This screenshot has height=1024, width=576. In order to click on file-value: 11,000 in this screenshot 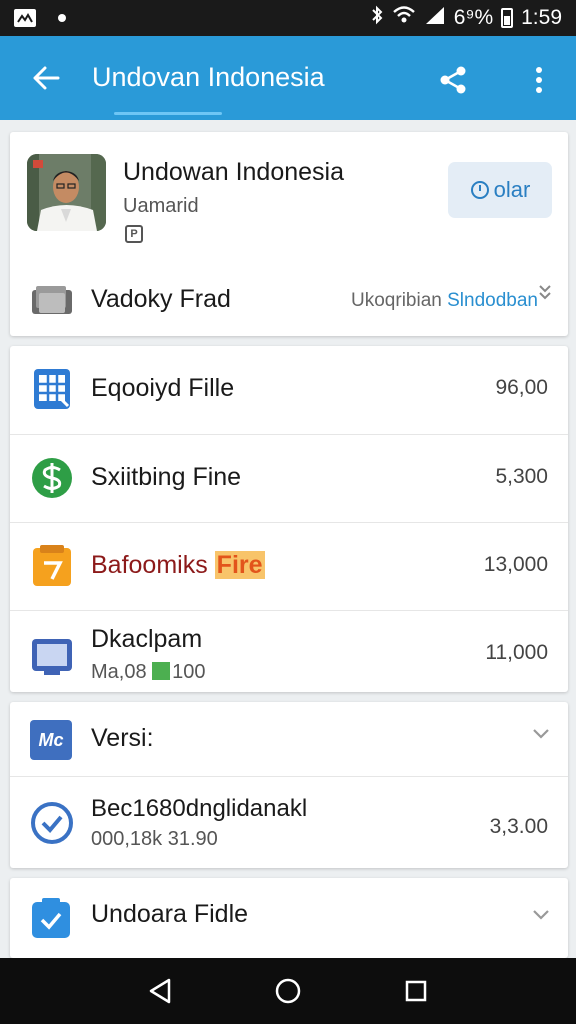, I will do `click(516, 652)`.